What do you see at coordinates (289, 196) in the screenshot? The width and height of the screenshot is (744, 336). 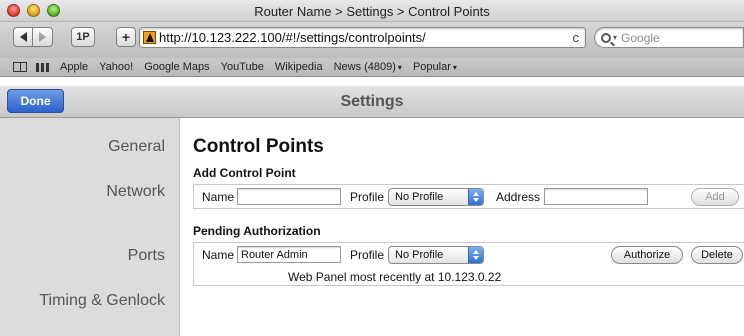 I see `name-input` at bounding box center [289, 196].